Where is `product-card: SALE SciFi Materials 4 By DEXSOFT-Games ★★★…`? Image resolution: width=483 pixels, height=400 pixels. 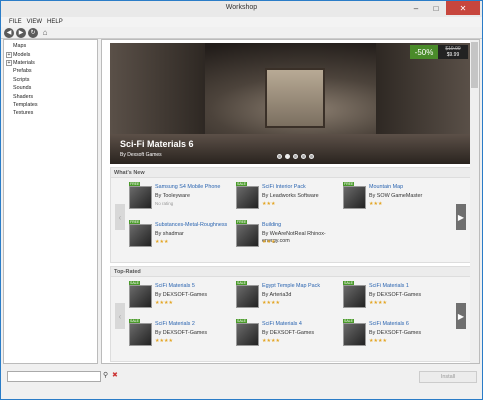 product-card: SALE SciFi Materials 4 By DEXSOFT-Games ★★★… is located at coordinates (288, 338).